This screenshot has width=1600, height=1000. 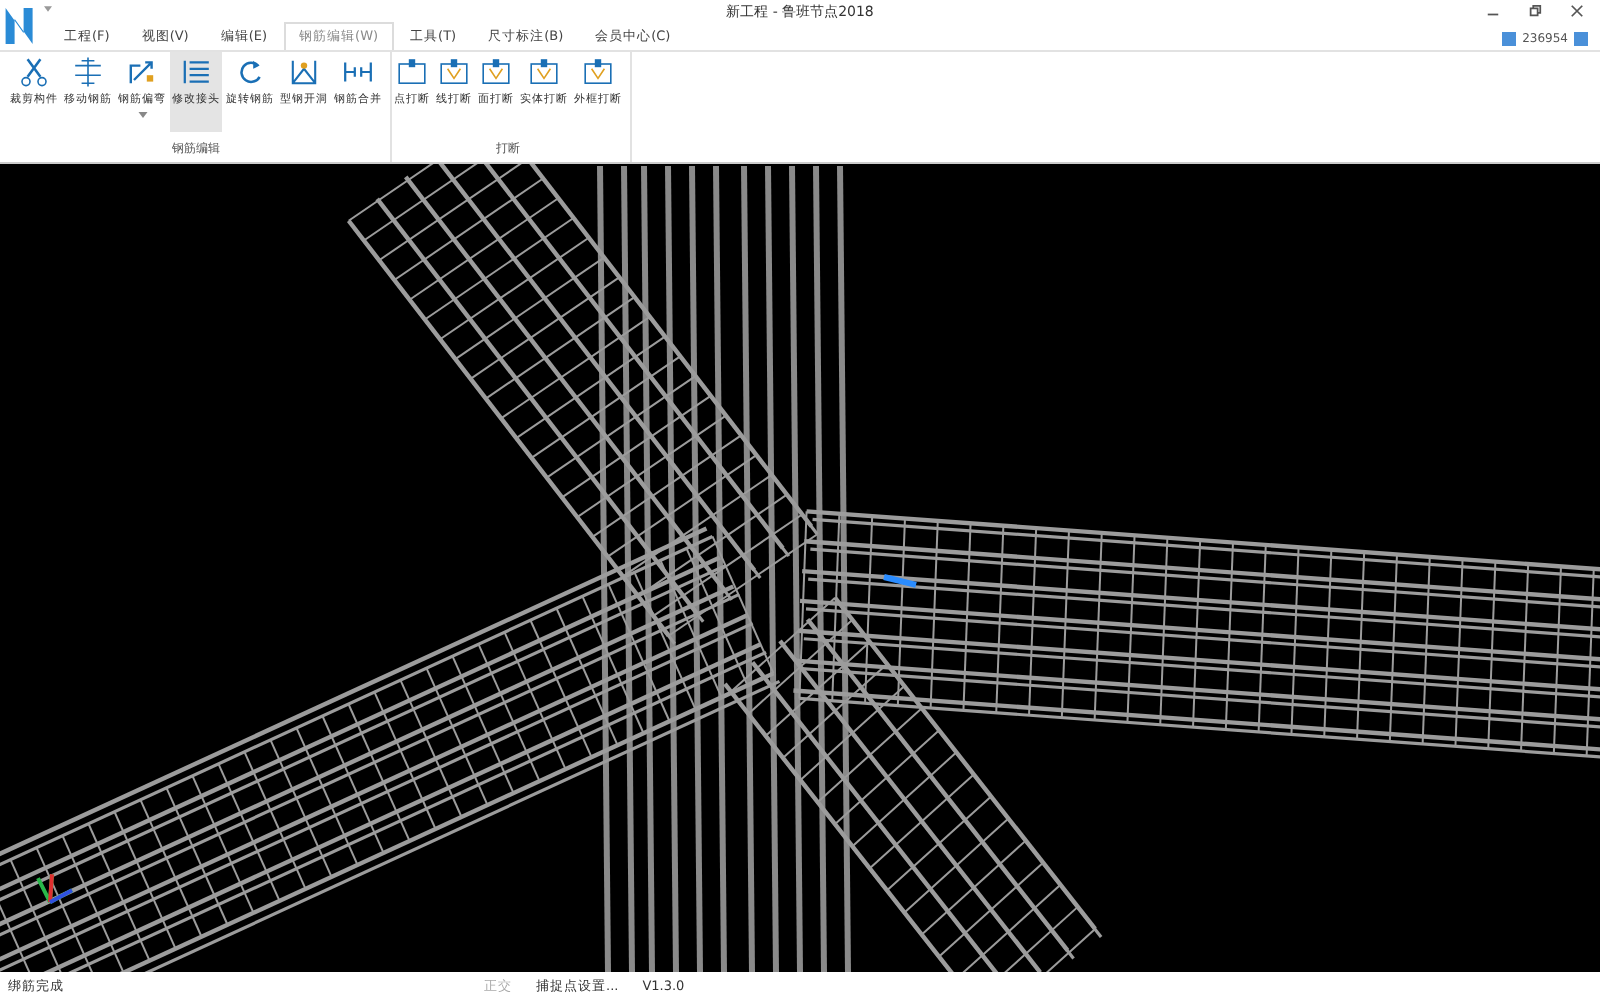 What do you see at coordinates (20, 26) in the screenshot?
I see `app-logo-icon` at bounding box center [20, 26].